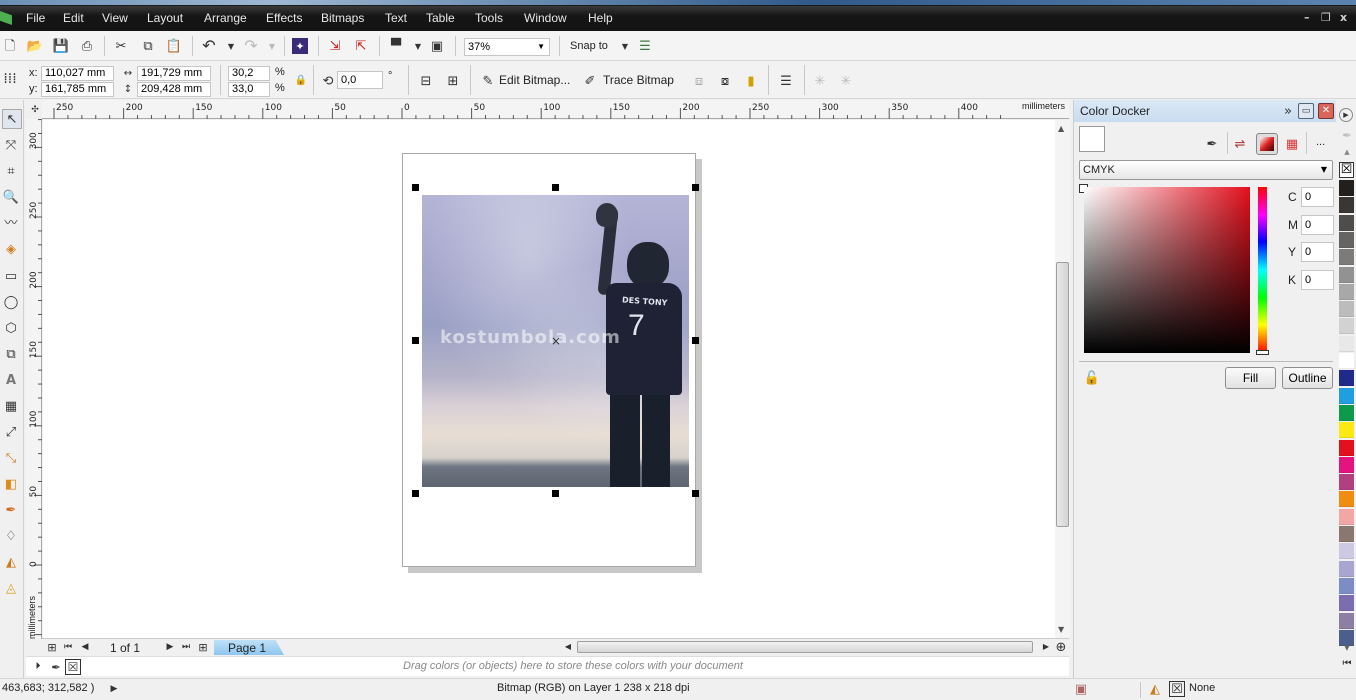 Image resolution: width=1356 pixels, height=700 pixels. Describe the element at coordinates (11, 510) in the screenshot. I see `eyedropper-tool-icon: ✒` at that location.